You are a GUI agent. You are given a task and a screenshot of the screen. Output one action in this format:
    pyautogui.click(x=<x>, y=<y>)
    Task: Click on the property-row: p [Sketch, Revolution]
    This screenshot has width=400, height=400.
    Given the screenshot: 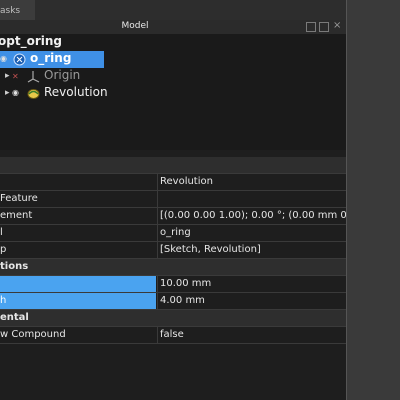 What is the action you would take?
    pyautogui.click(x=173, y=250)
    